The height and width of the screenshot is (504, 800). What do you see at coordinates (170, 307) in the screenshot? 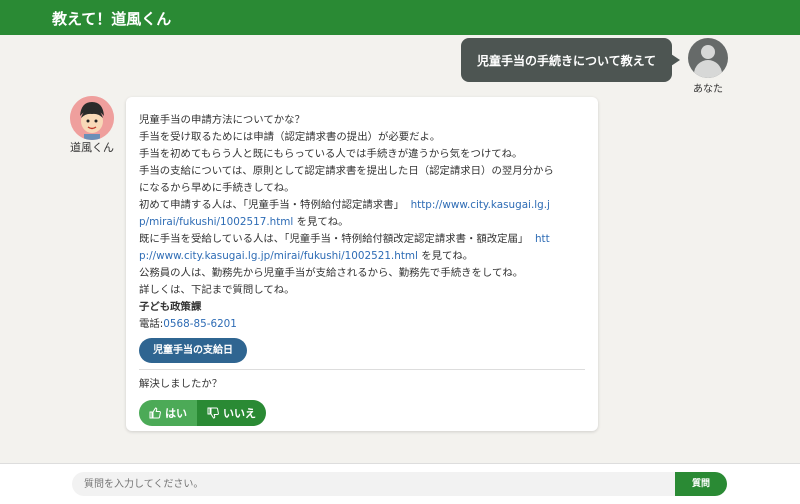
I see `department-name: 子ども政策課` at bounding box center [170, 307].